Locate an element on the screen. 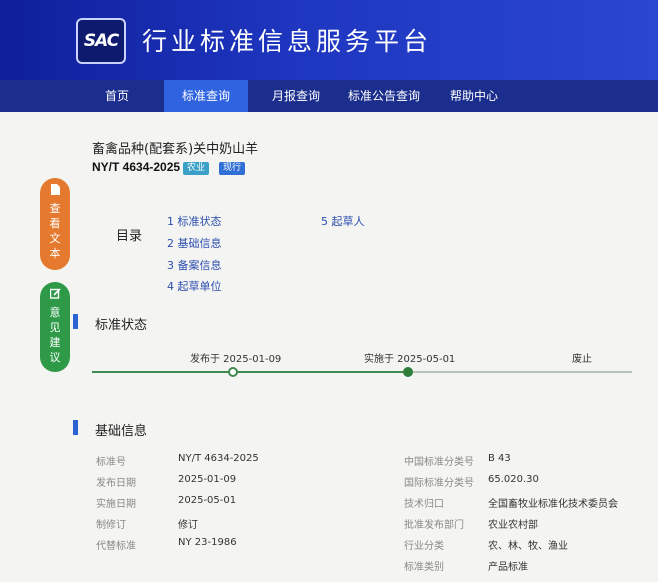  toc-num: 2 is located at coordinates (170, 243).